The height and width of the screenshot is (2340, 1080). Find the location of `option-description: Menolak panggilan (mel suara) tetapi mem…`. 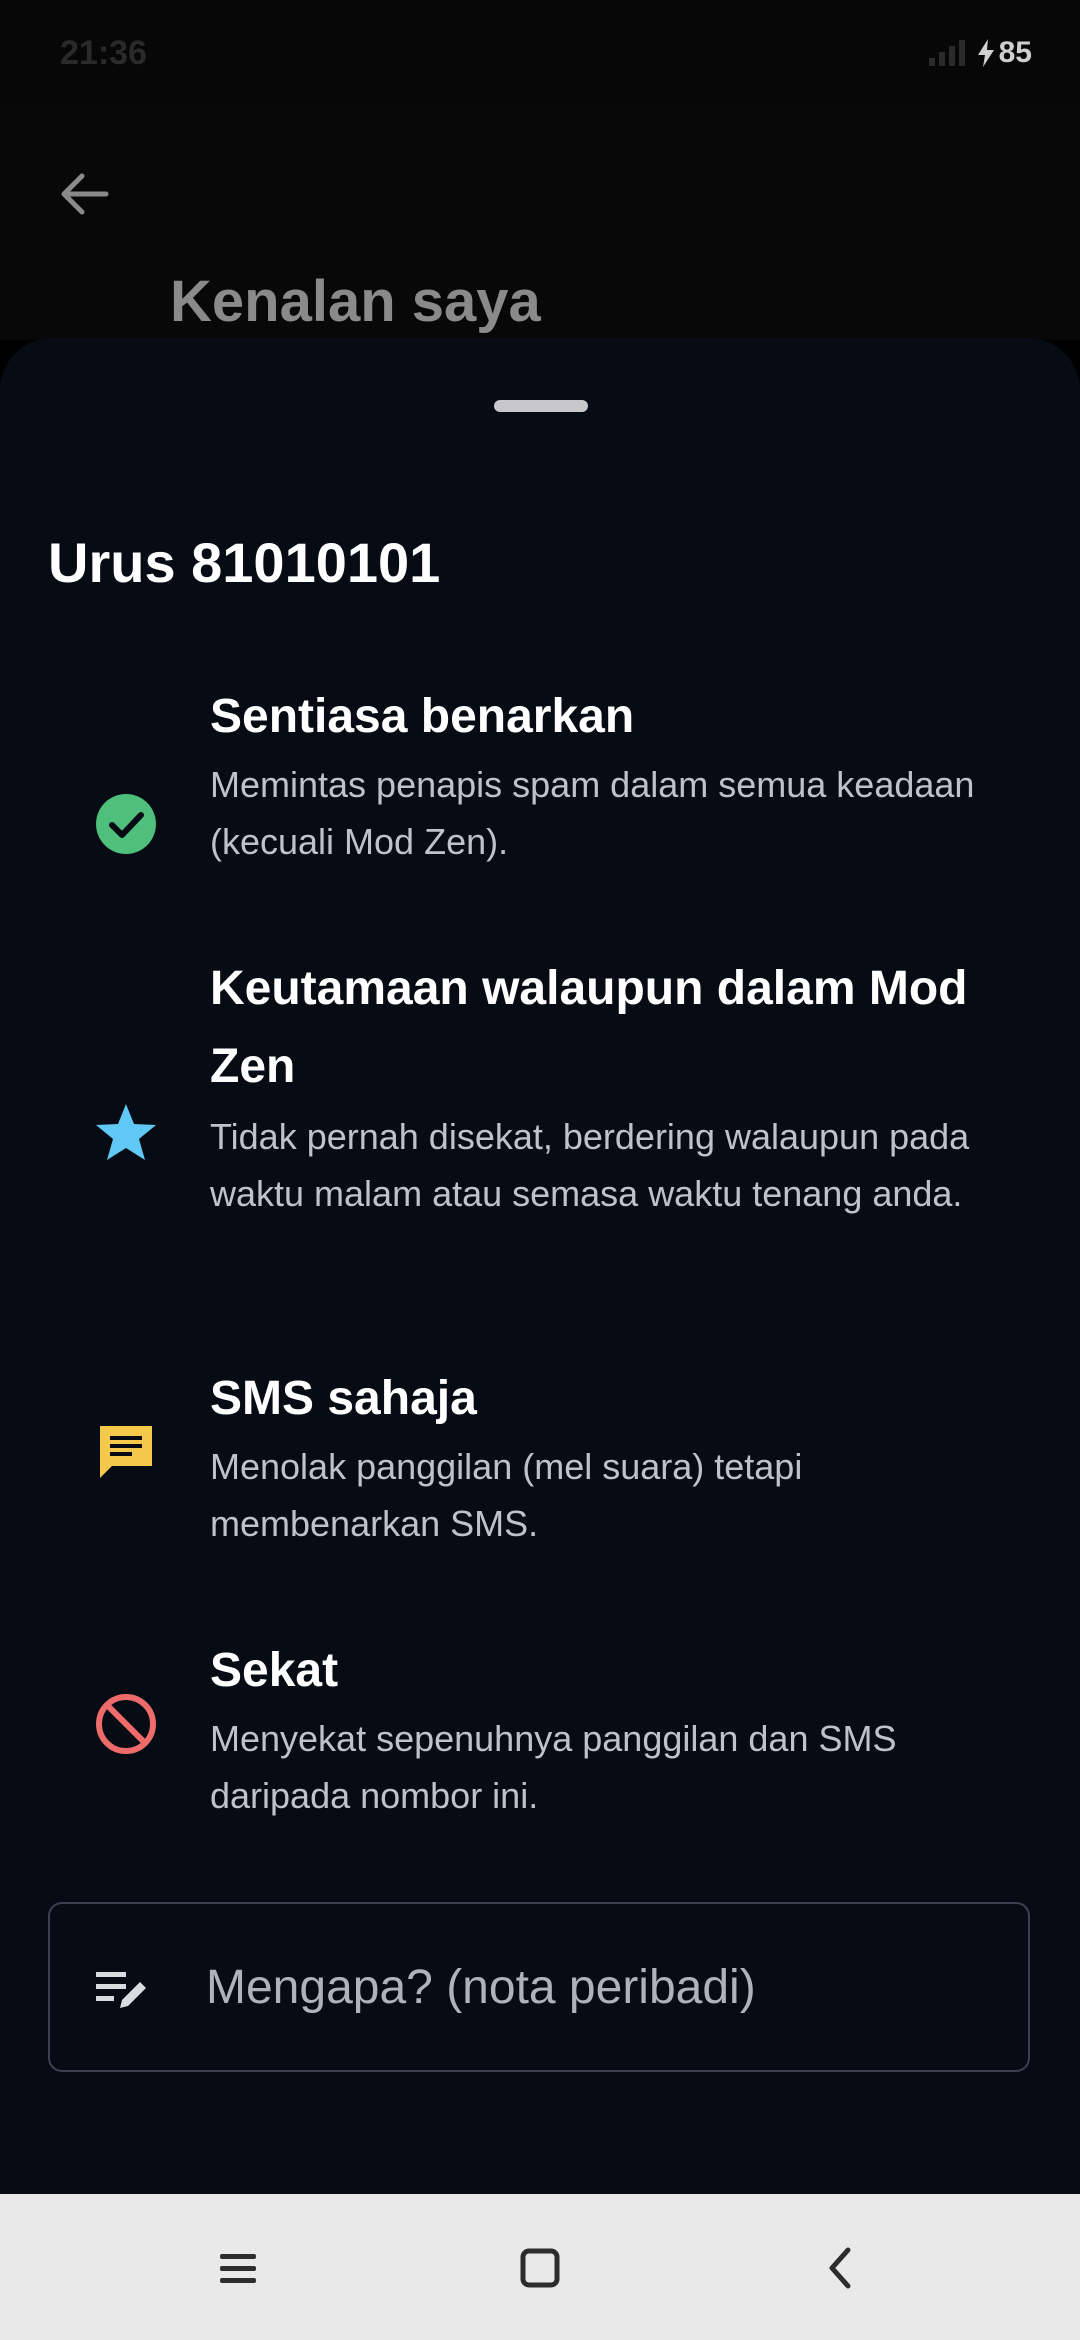

option-description: Menolak panggilan (mel suara) tetapi mem… is located at coordinates (506, 1495).